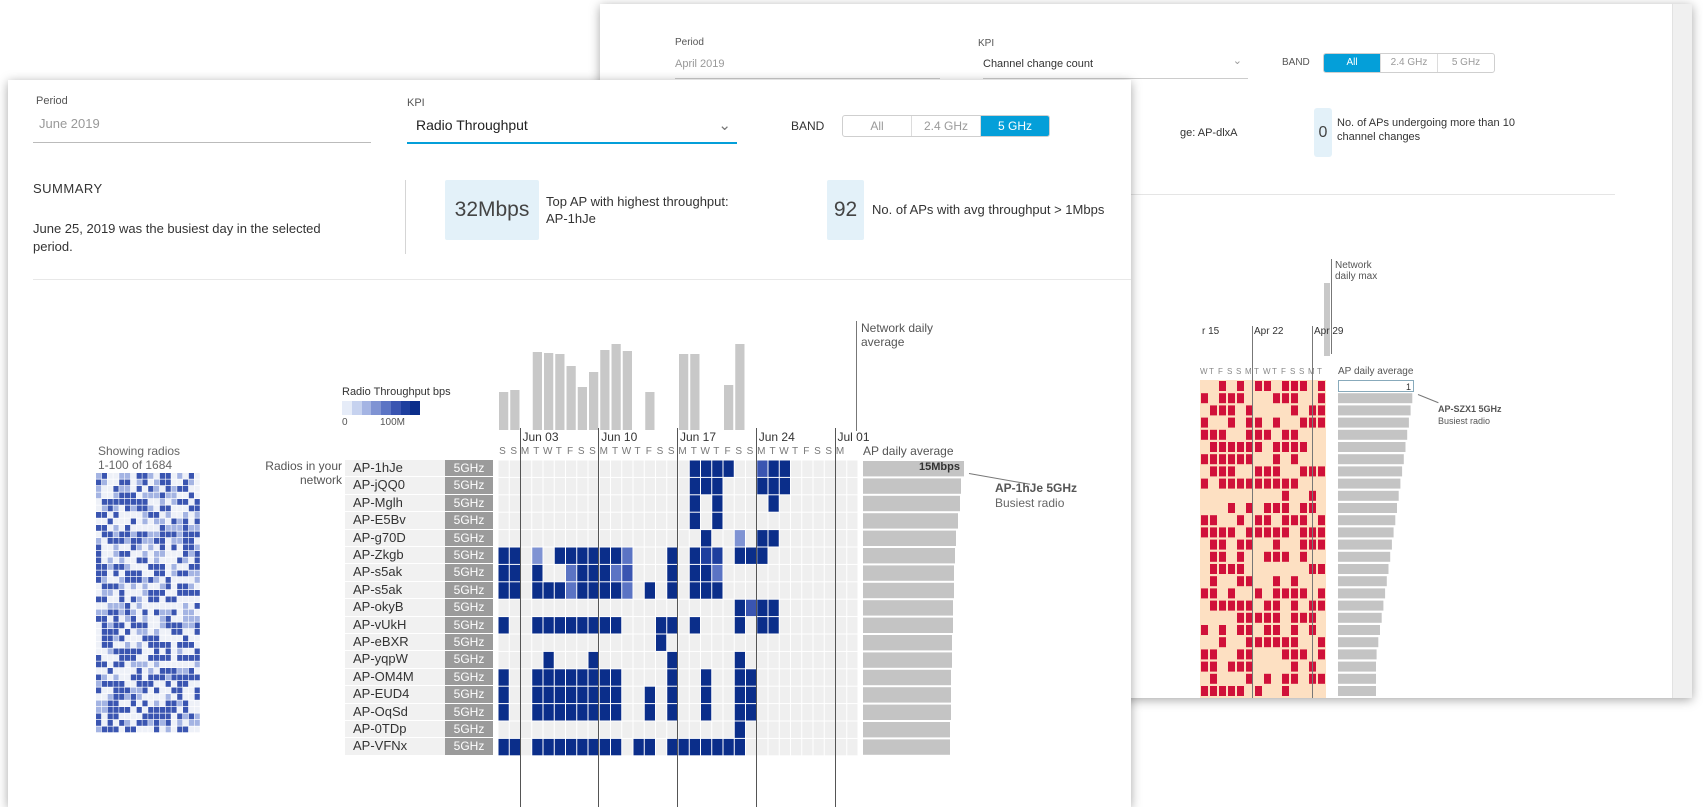 This screenshot has height=807, width=1703. Describe the element at coordinates (698, 437) in the screenshot. I see `week-label: Jun 17` at that location.